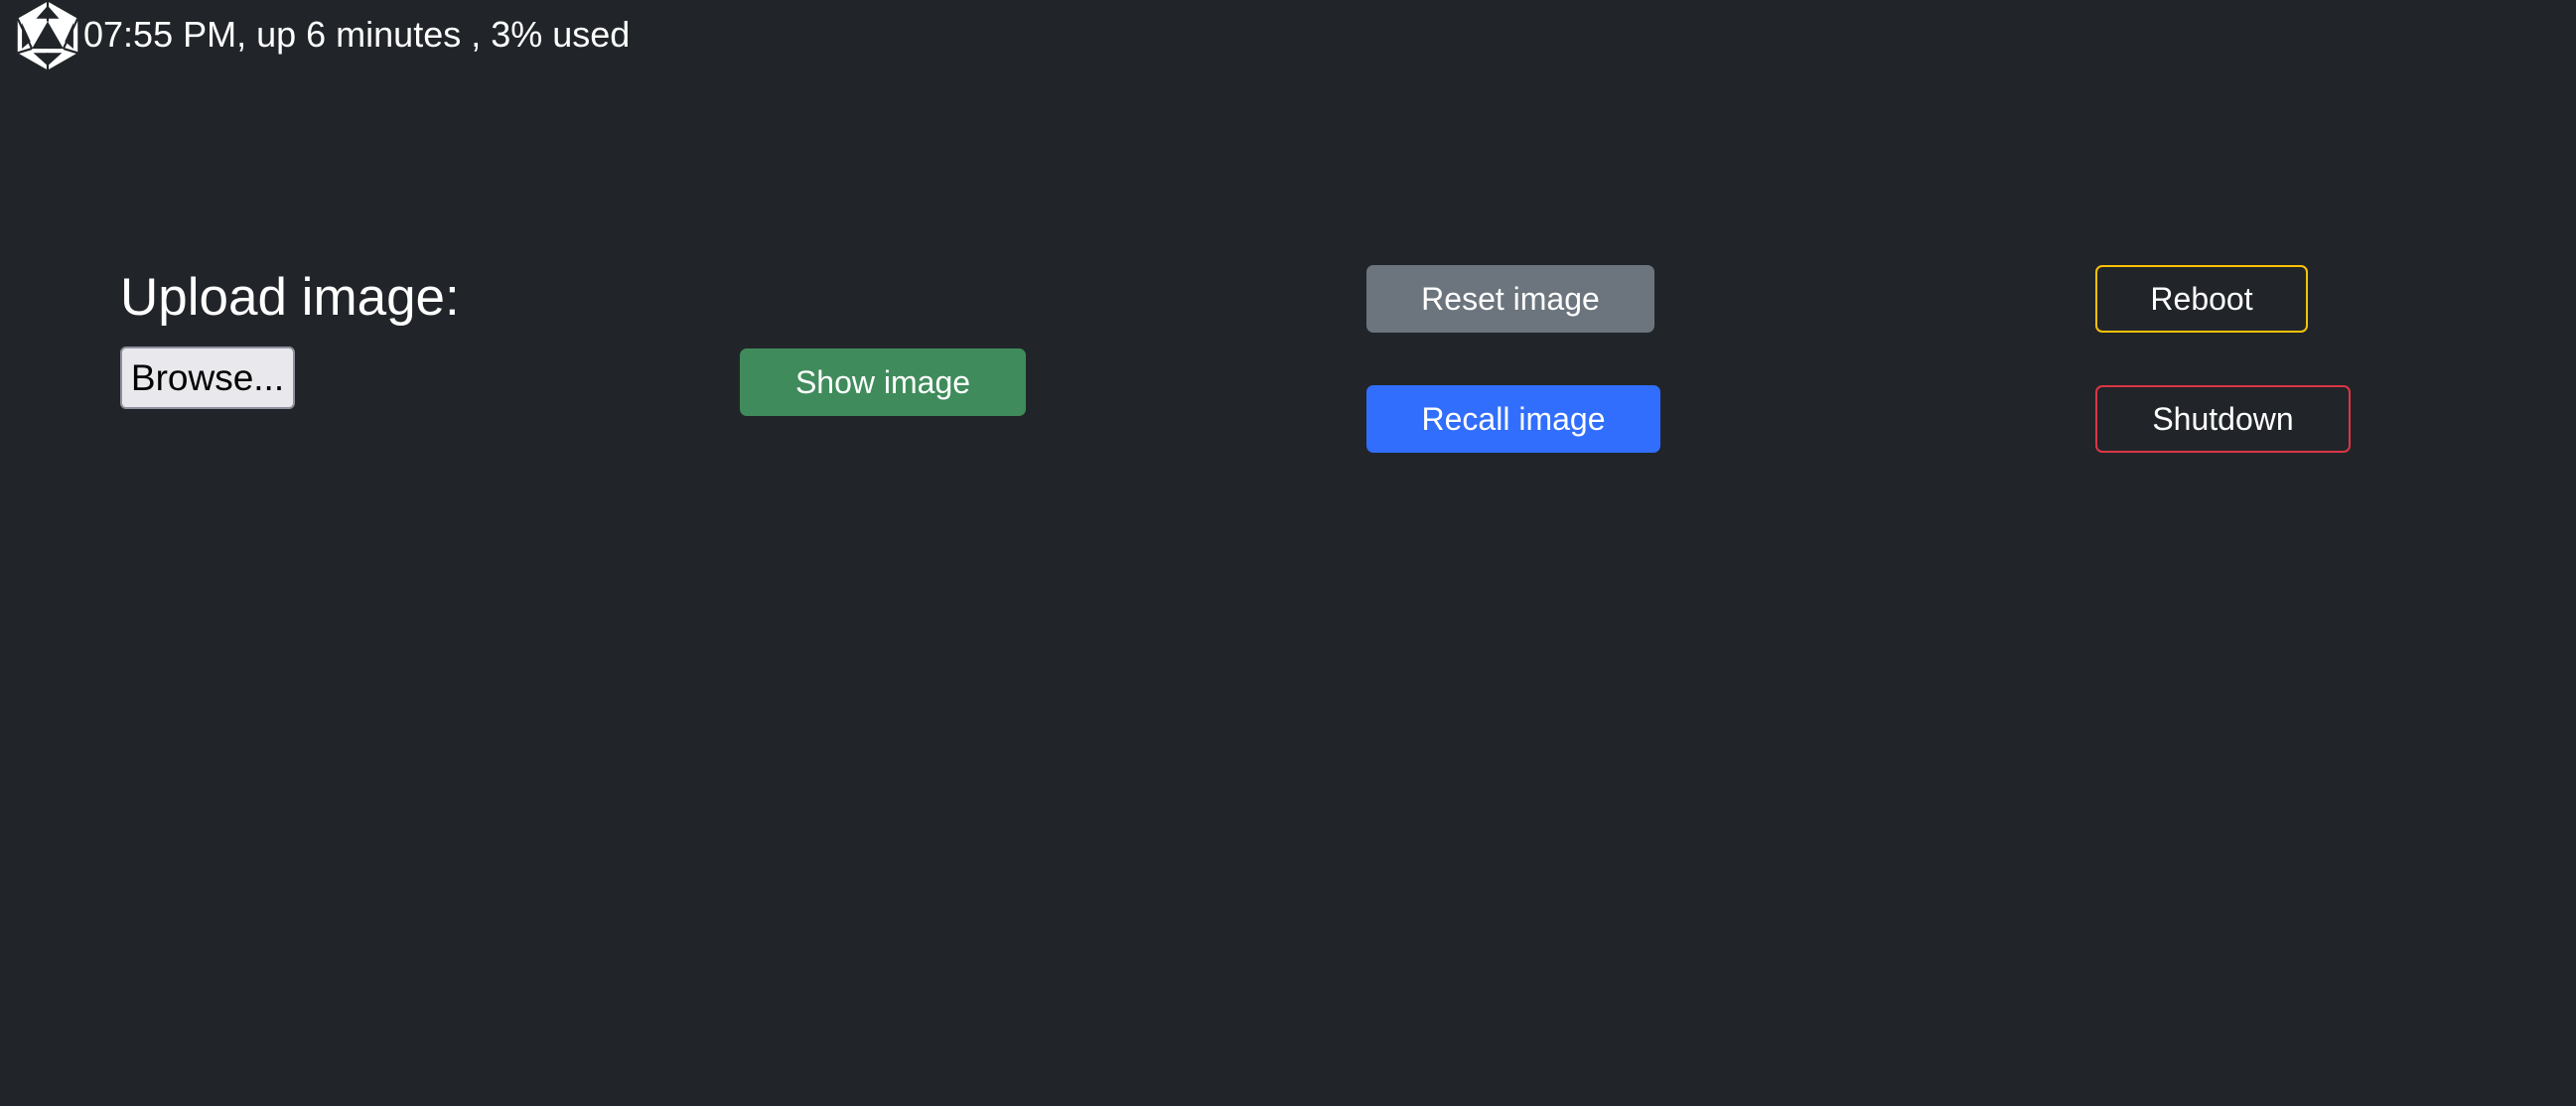  I want to click on reset-image-button: Reset image, so click(1510, 299).